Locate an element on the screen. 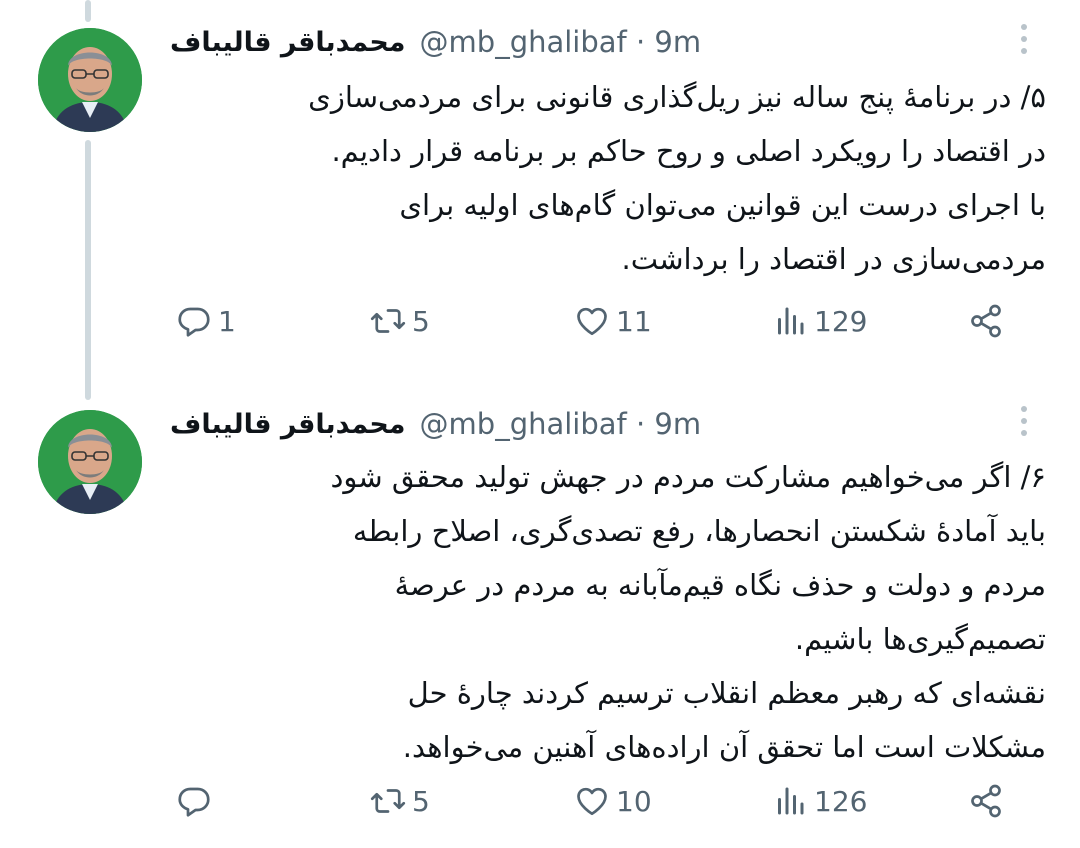  views-button: 129 is located at coordinates (819, 321).